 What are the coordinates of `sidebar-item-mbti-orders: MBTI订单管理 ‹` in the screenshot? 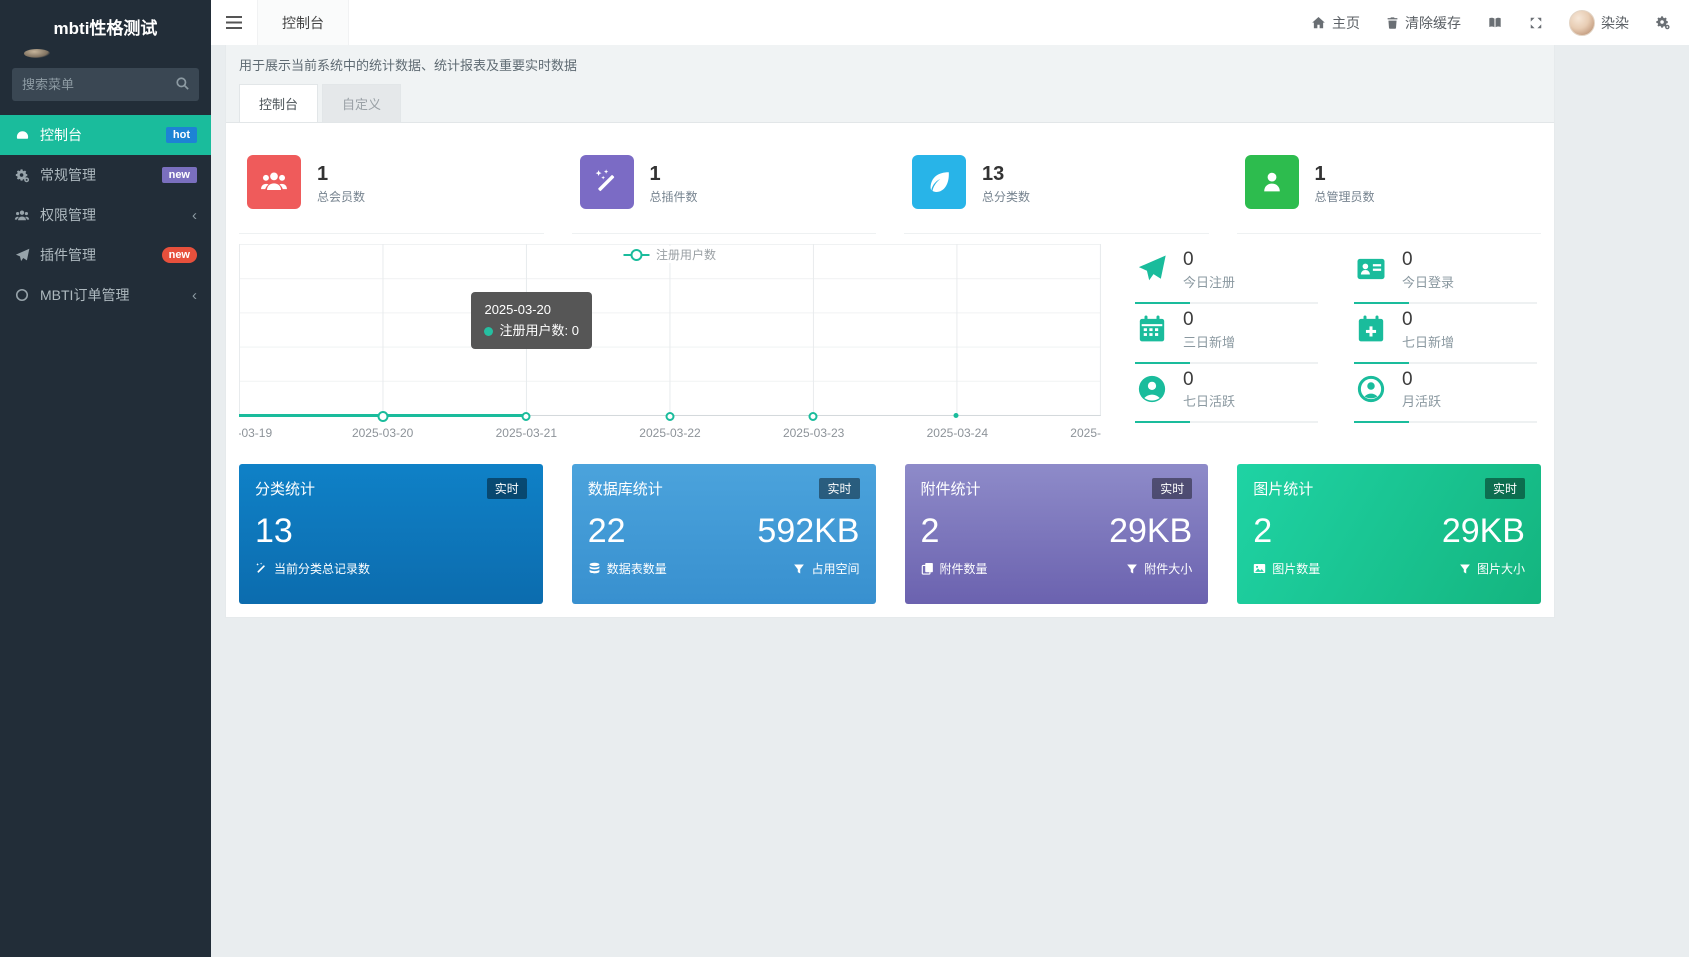 It's located at (105, 295).